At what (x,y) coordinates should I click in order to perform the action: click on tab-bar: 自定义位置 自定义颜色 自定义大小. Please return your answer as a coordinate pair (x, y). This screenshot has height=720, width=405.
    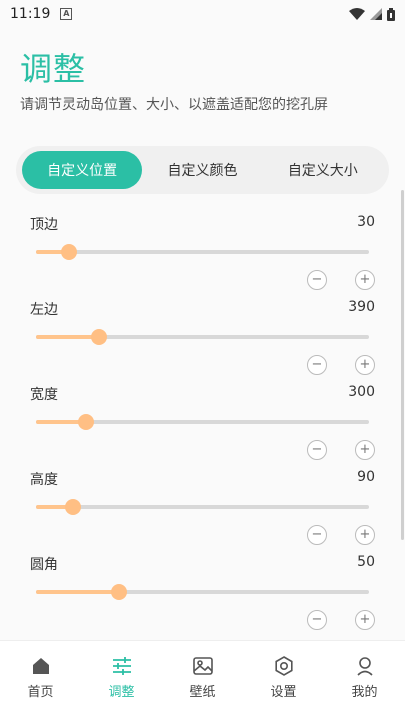
    Looking at the image, I should click on (202, 170).